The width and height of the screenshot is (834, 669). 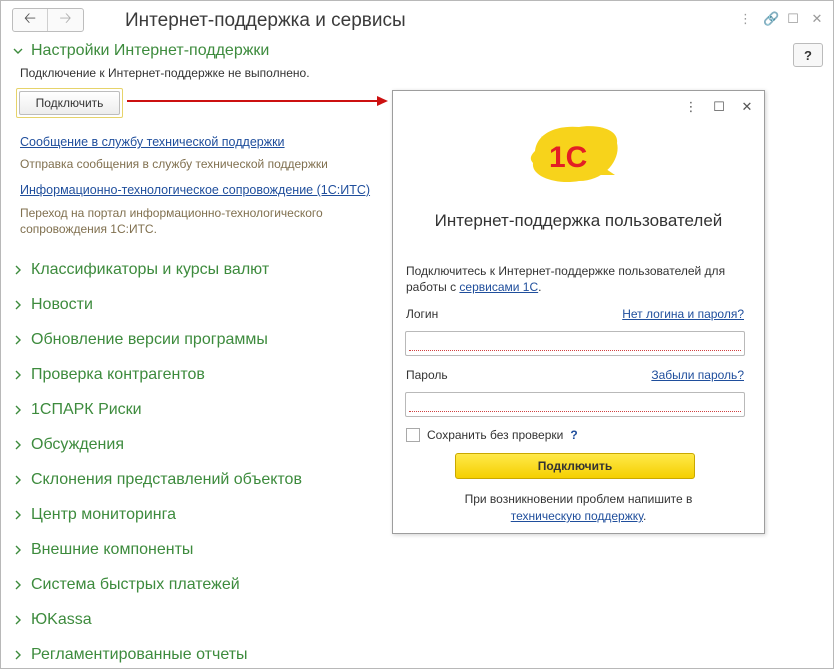 What do you see at coordinates (135, 584) in the screenshot?
I see `section-label: Система быстрых платежей` at bounding box center [135, 584].